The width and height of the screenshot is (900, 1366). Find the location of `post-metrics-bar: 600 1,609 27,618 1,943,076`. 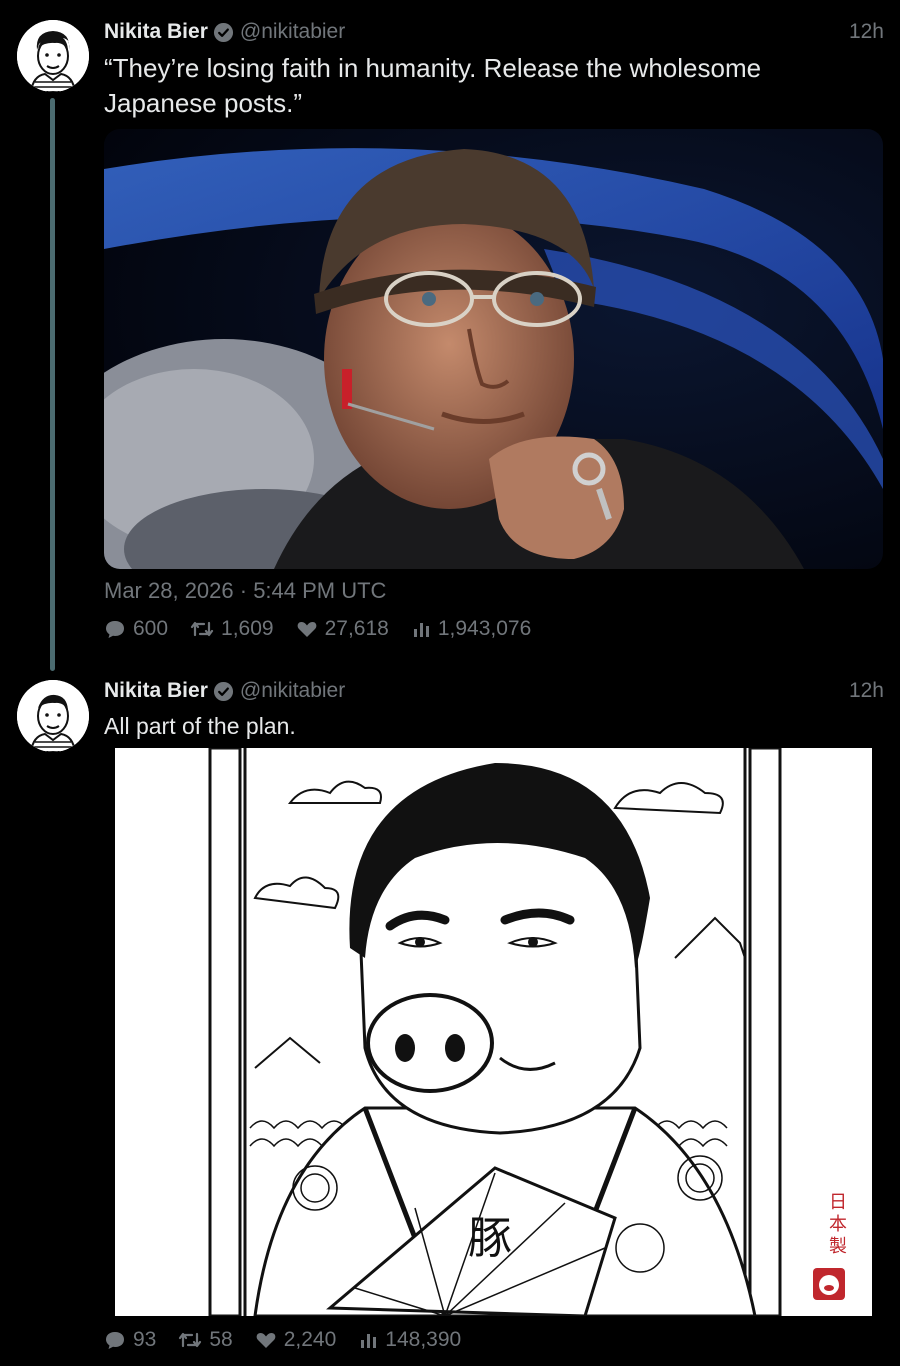

post-metrics-bar: 600 1,609 27,618 1,943,076 is located at coordinates (328, 629).